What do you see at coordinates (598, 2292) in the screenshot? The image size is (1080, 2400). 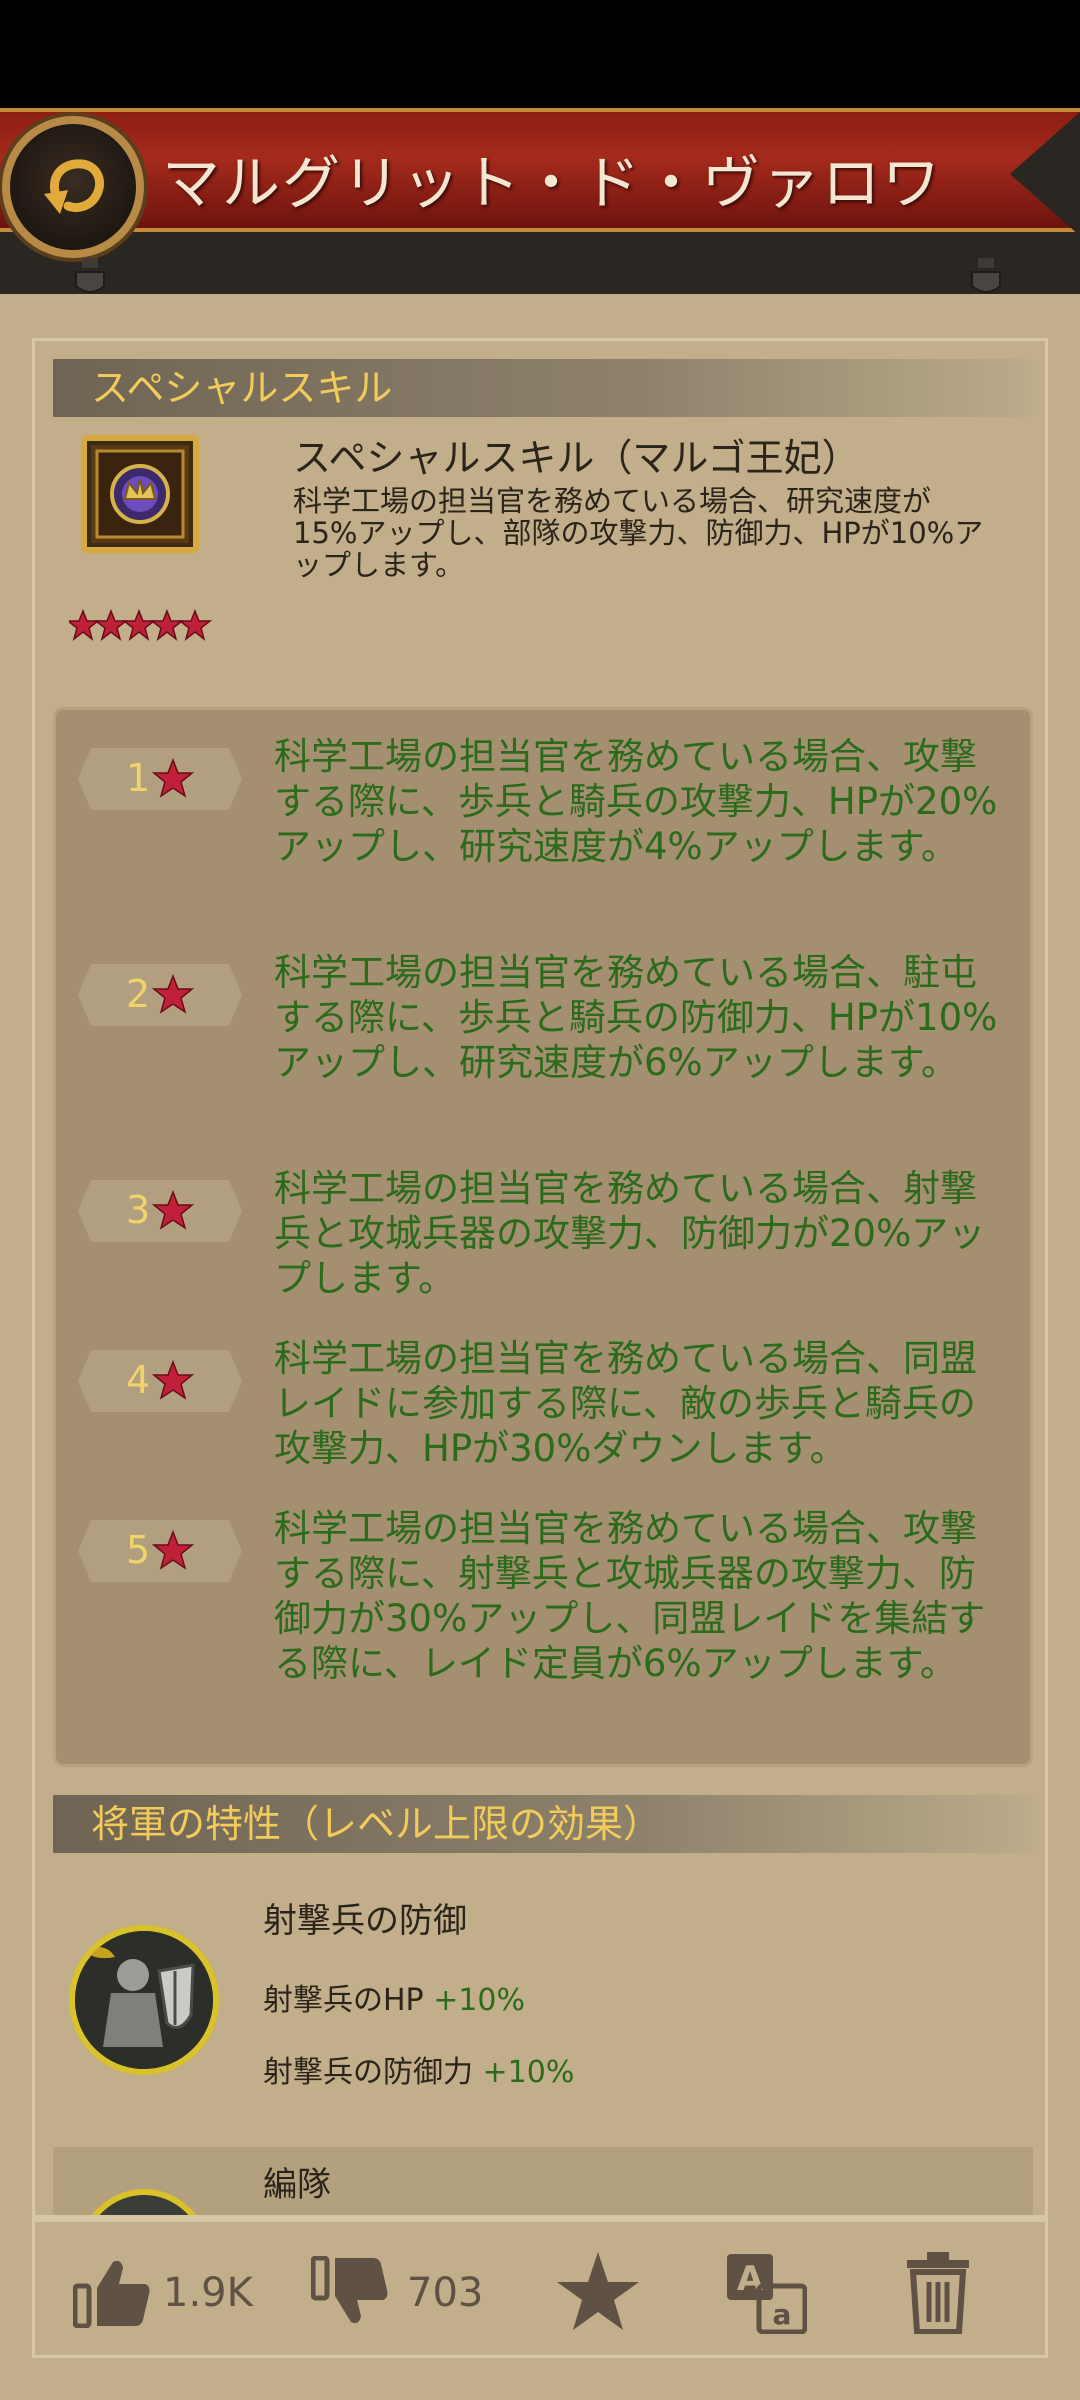 I see `favorite-star-icon` at bounding box center [598, 2292].